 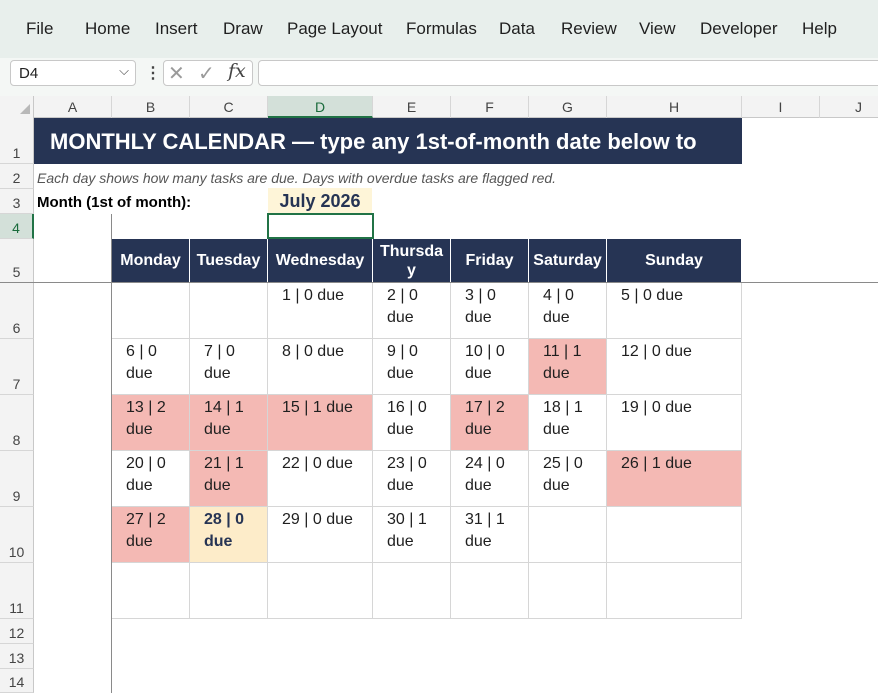 What do you see at coordinates (412, 367) in the screenshot?
I see `day-cell: 9 | 0 due` at bounding box center [412, 367].